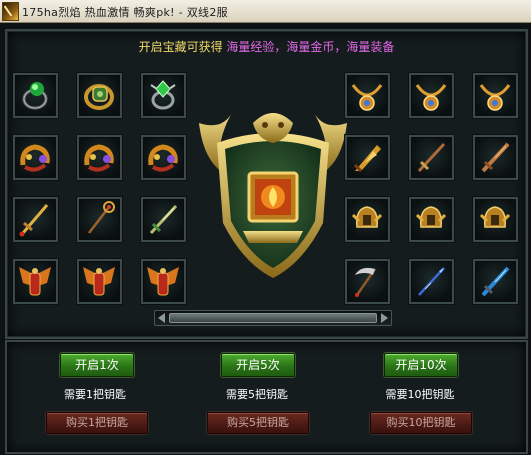 The width and height of the screenshot is (531, 455). What do you see at coordinates (125, 12) in the screenshot?
I see `window-title: 175ha烈焰 热血激情 畅爽pk! - 双线2服` at bounding box center [125, 12].